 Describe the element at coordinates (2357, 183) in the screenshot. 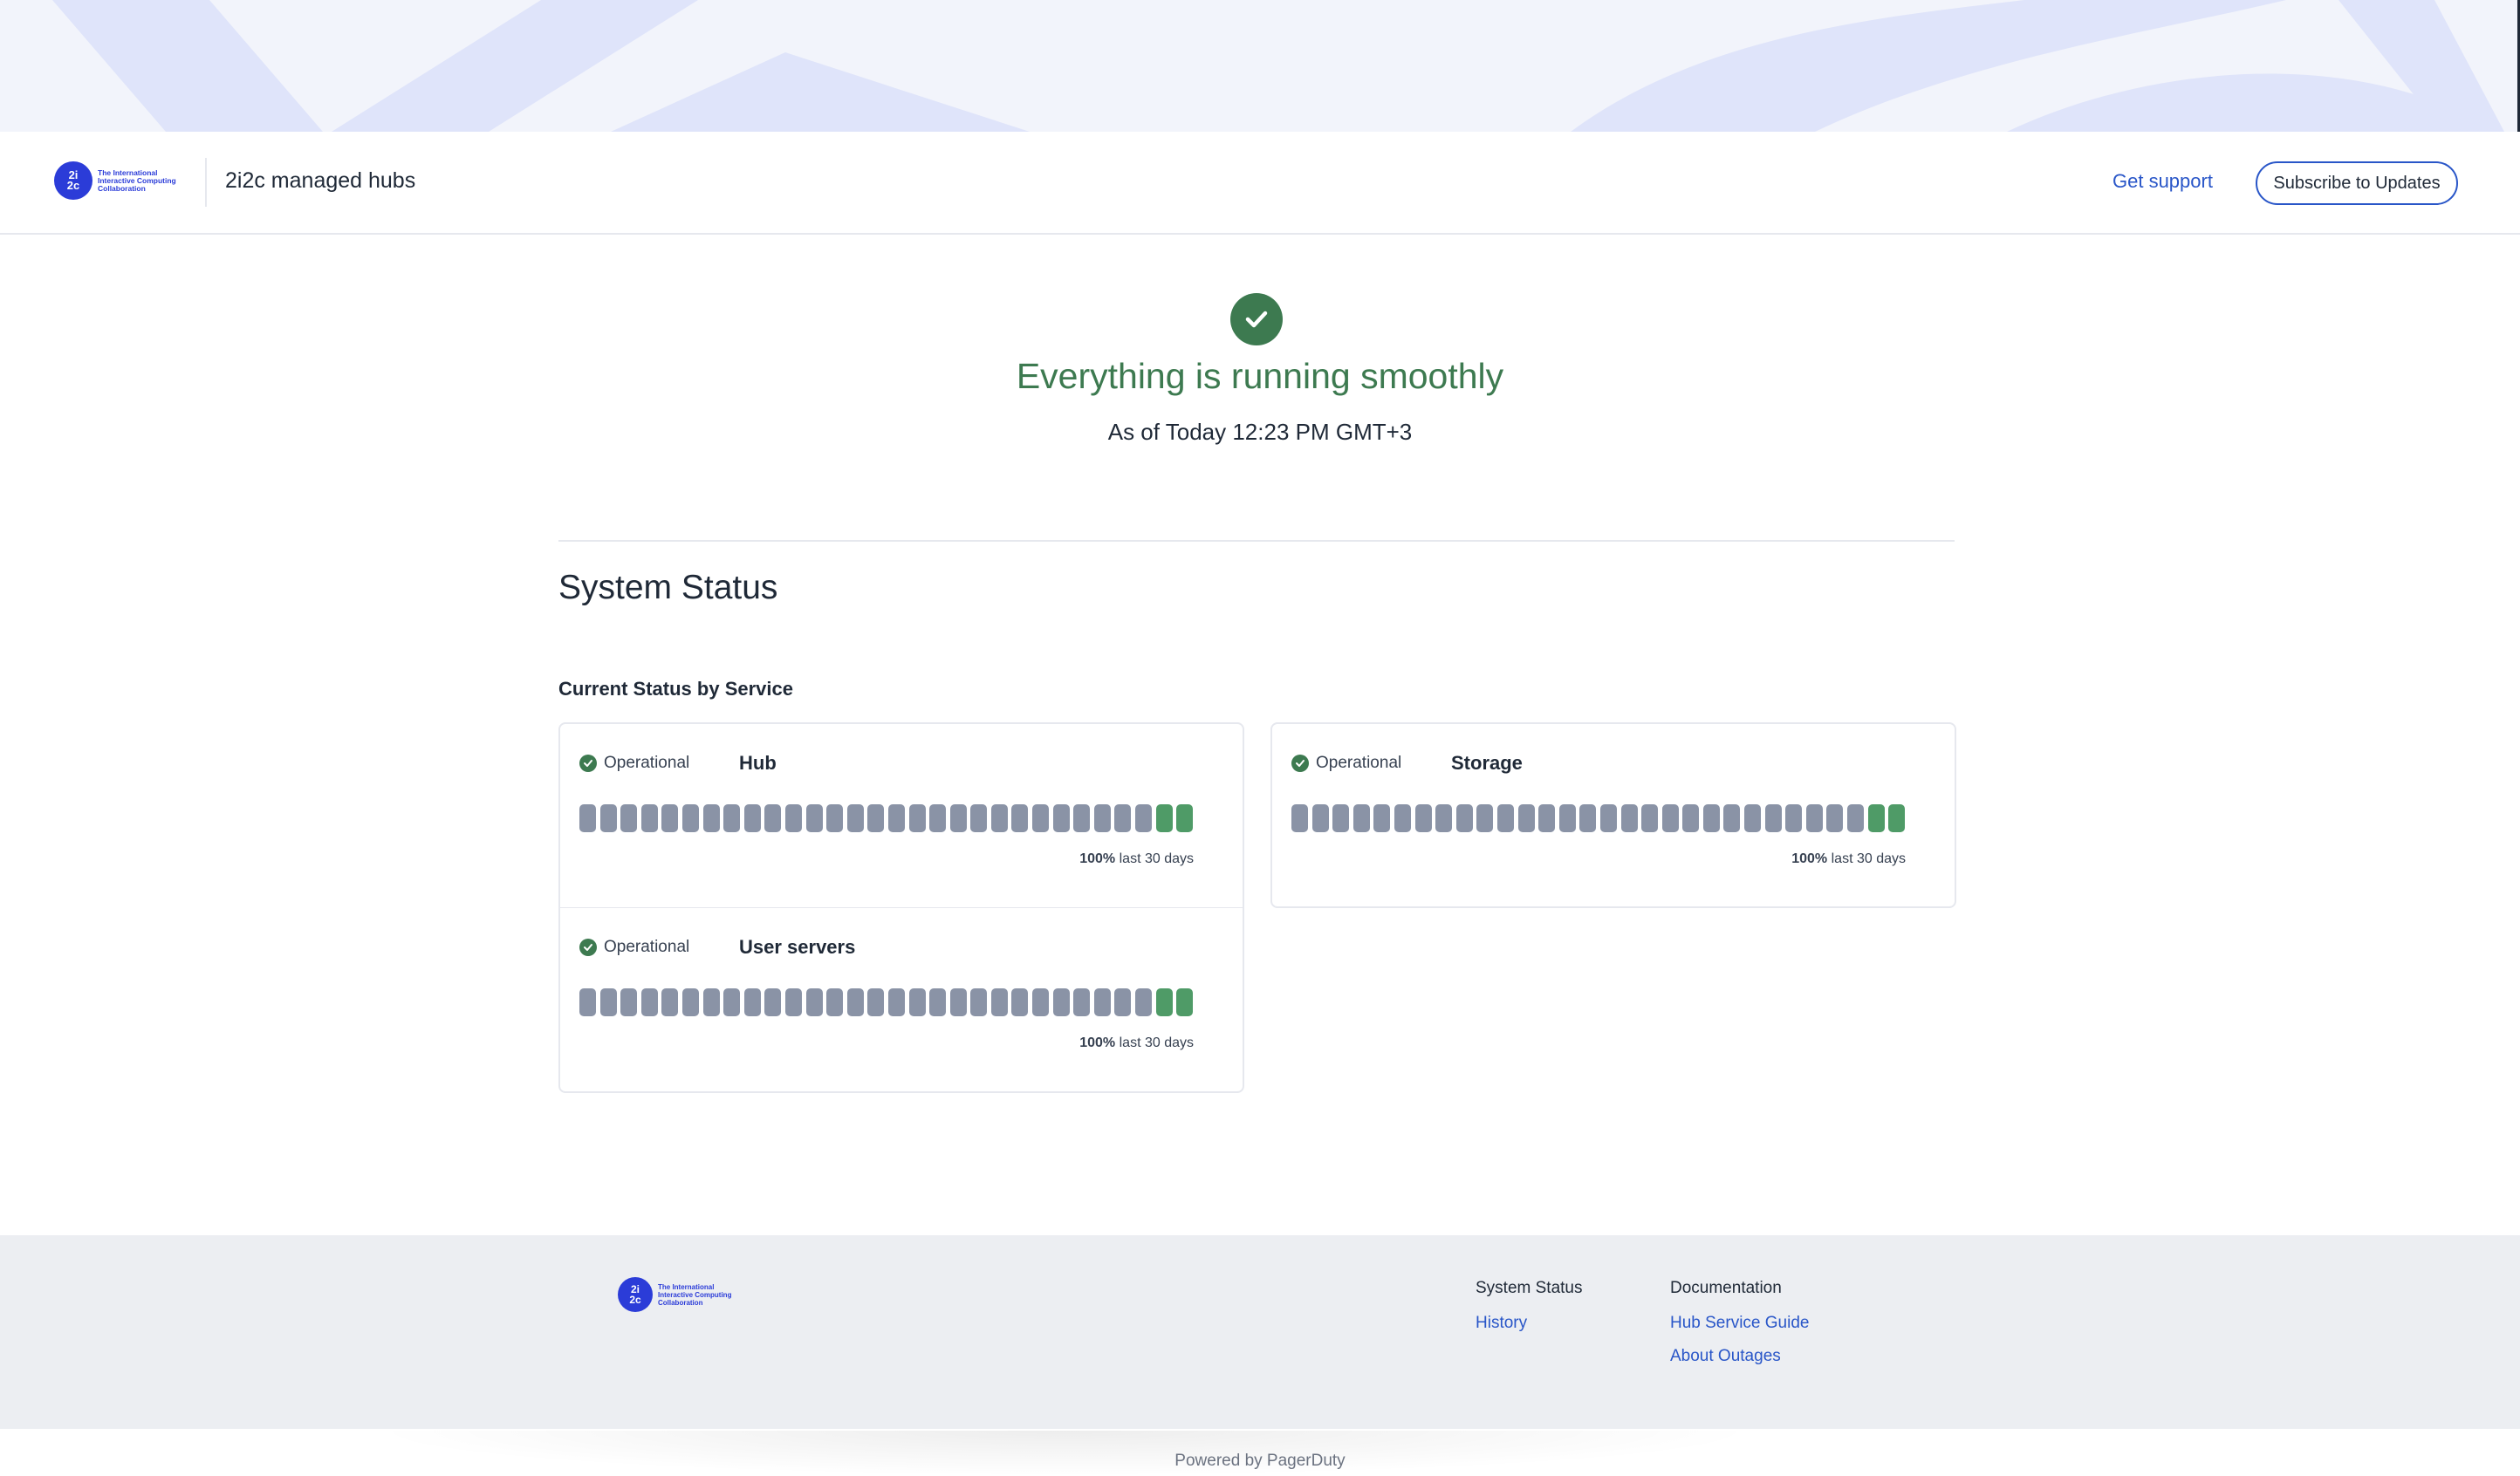

I see `subscribe-button: Subscribe to Updates` at that location.